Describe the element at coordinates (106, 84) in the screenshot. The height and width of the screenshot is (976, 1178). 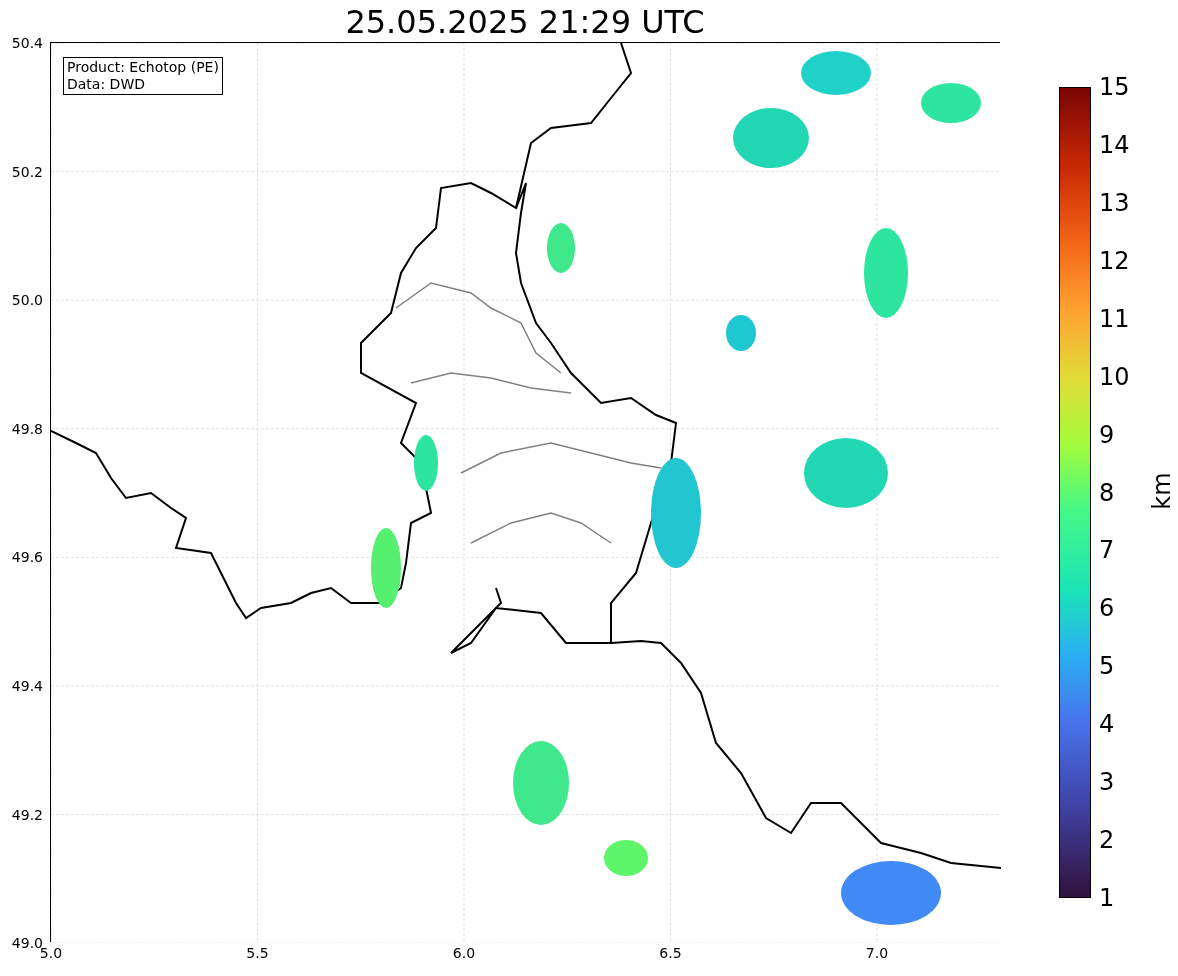
I see `info-text: Data: DWD` at that location.